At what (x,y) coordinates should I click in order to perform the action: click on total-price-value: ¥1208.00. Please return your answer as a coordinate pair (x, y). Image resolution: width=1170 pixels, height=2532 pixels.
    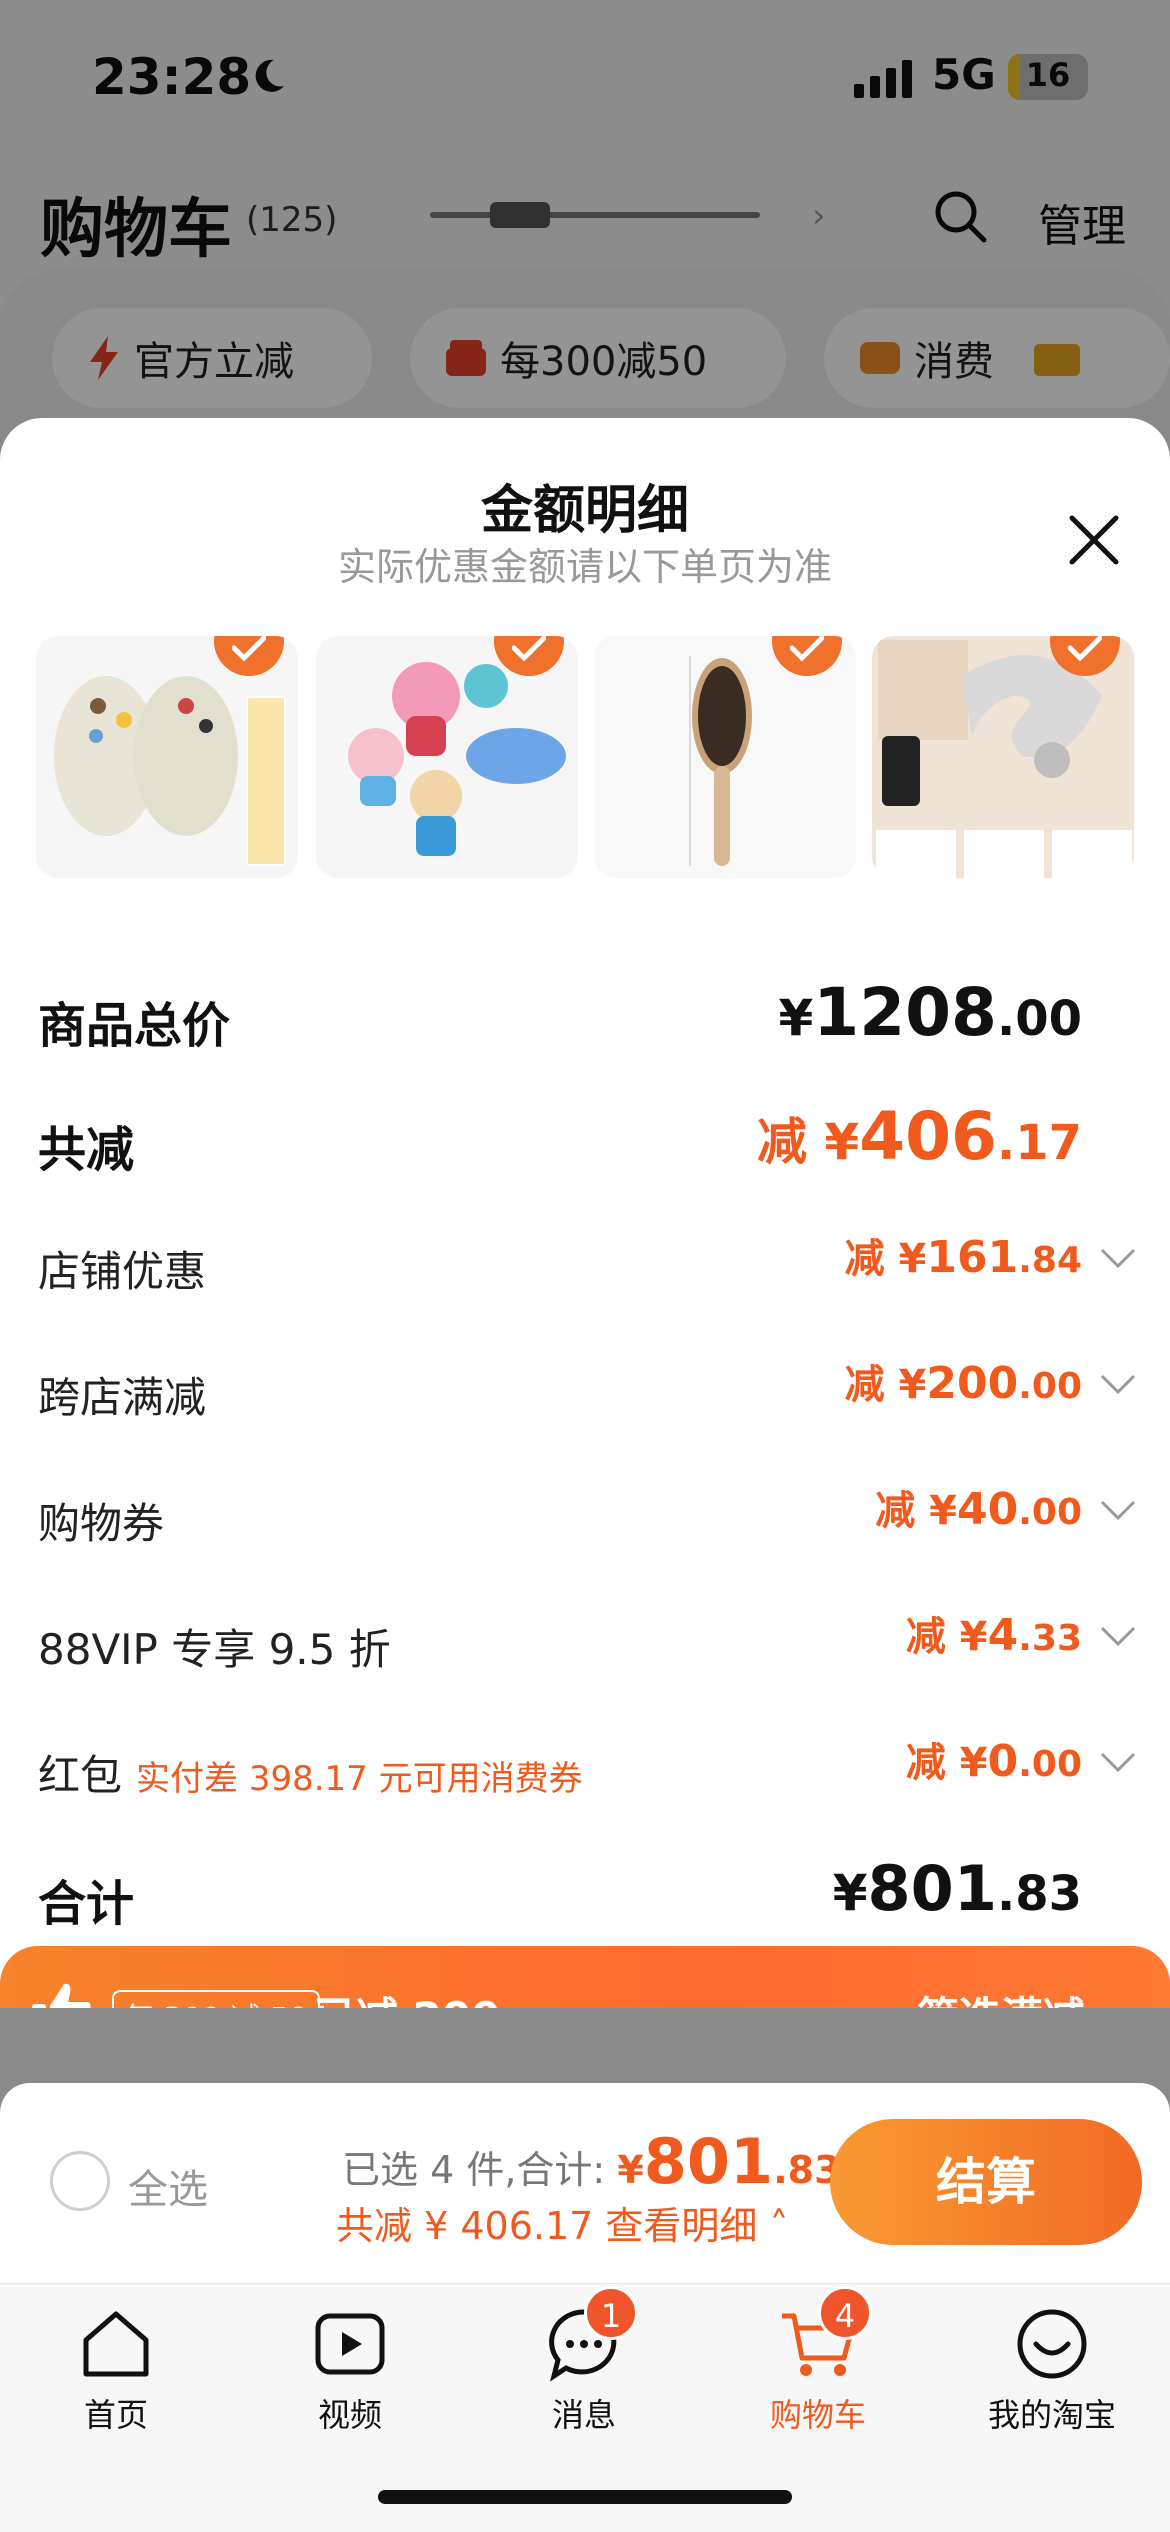
    Looking at the image, I should click on (930, 1012).